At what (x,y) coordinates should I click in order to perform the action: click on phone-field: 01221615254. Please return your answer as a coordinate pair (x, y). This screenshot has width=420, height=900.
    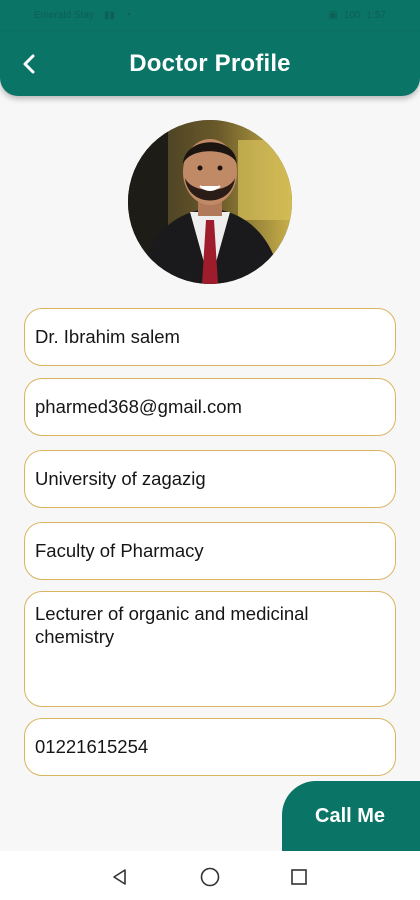
    Looking at the image, I should click on (210, 747).